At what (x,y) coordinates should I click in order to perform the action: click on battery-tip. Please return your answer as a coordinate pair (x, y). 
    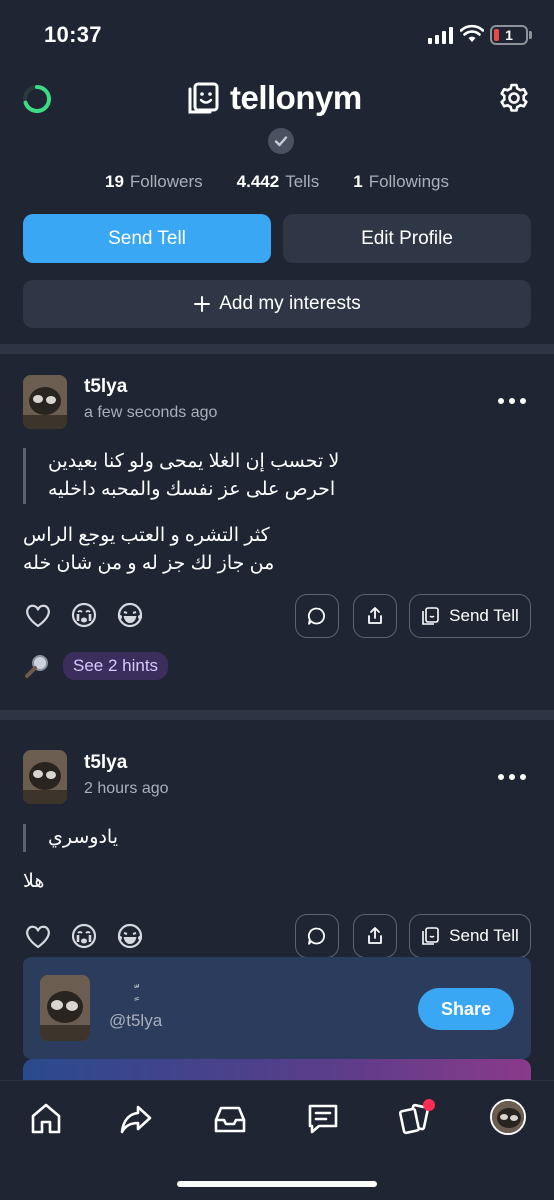
    Looking at the image, I should click on (530, 35).